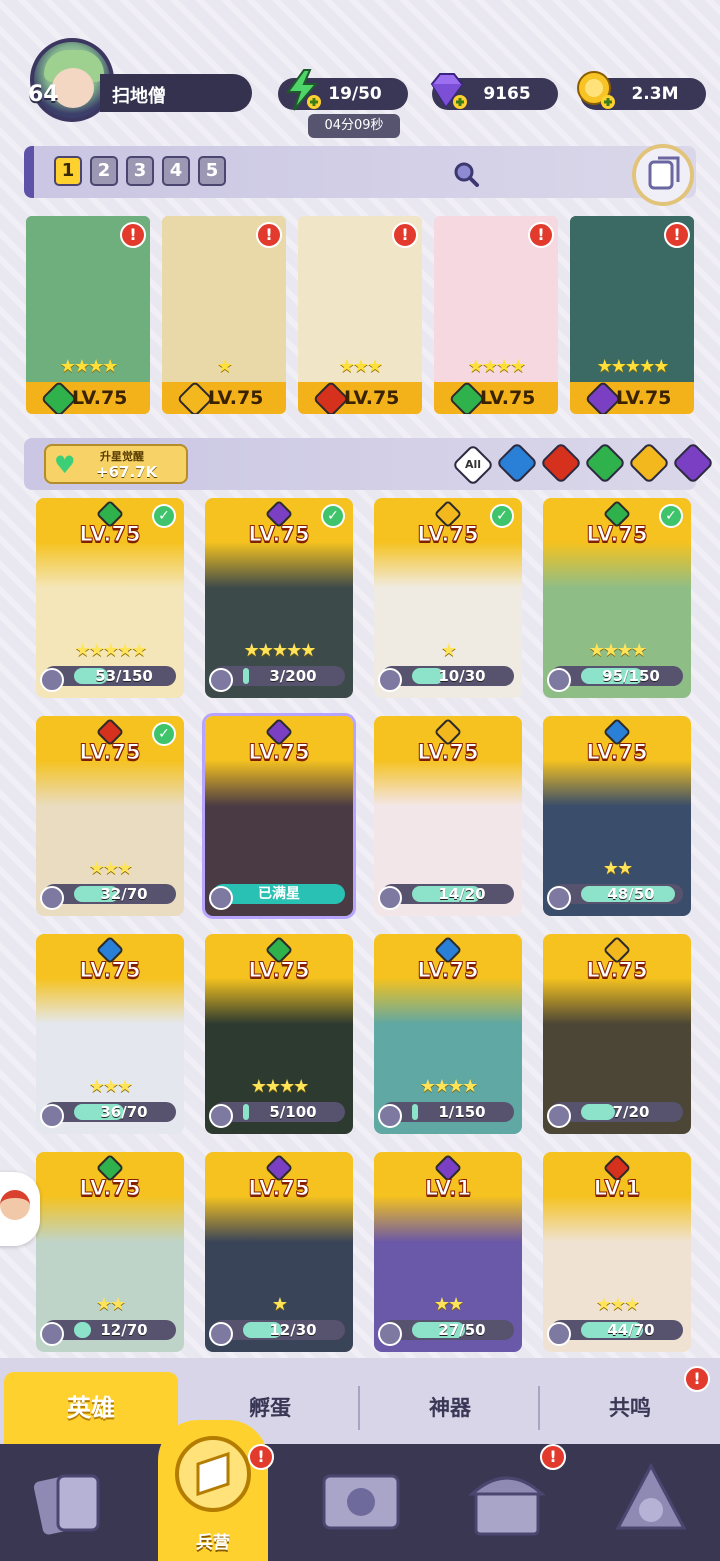 The image size is (720, 1561). What do you see at coordinates (280, 1086) in the screenshot?
I see `hero-stars: ★★★★` at bounding box center [280, 1086].